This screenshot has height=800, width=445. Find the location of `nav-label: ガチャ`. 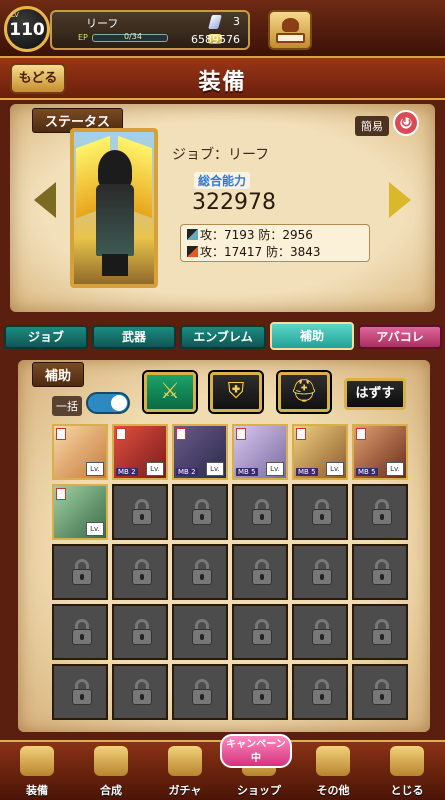

nav-label: ガチャ is located at coordinates (185, 790).